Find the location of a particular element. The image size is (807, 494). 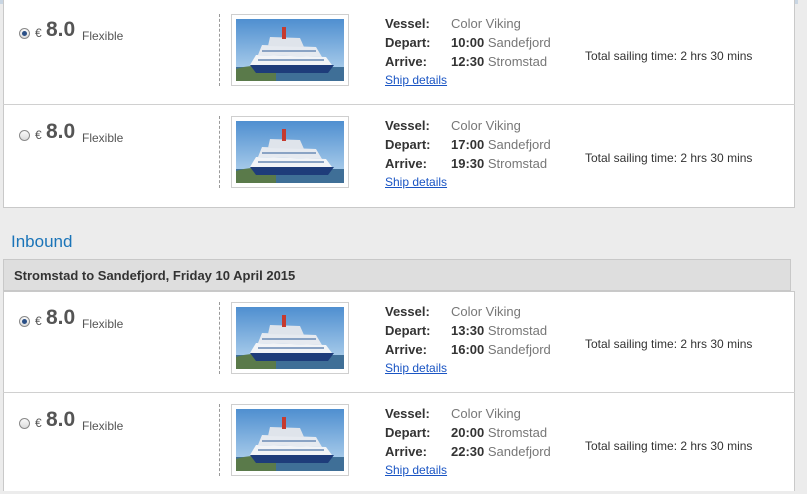

depart-info: 13:30 Stromstad is located at coordinates (499, 330).